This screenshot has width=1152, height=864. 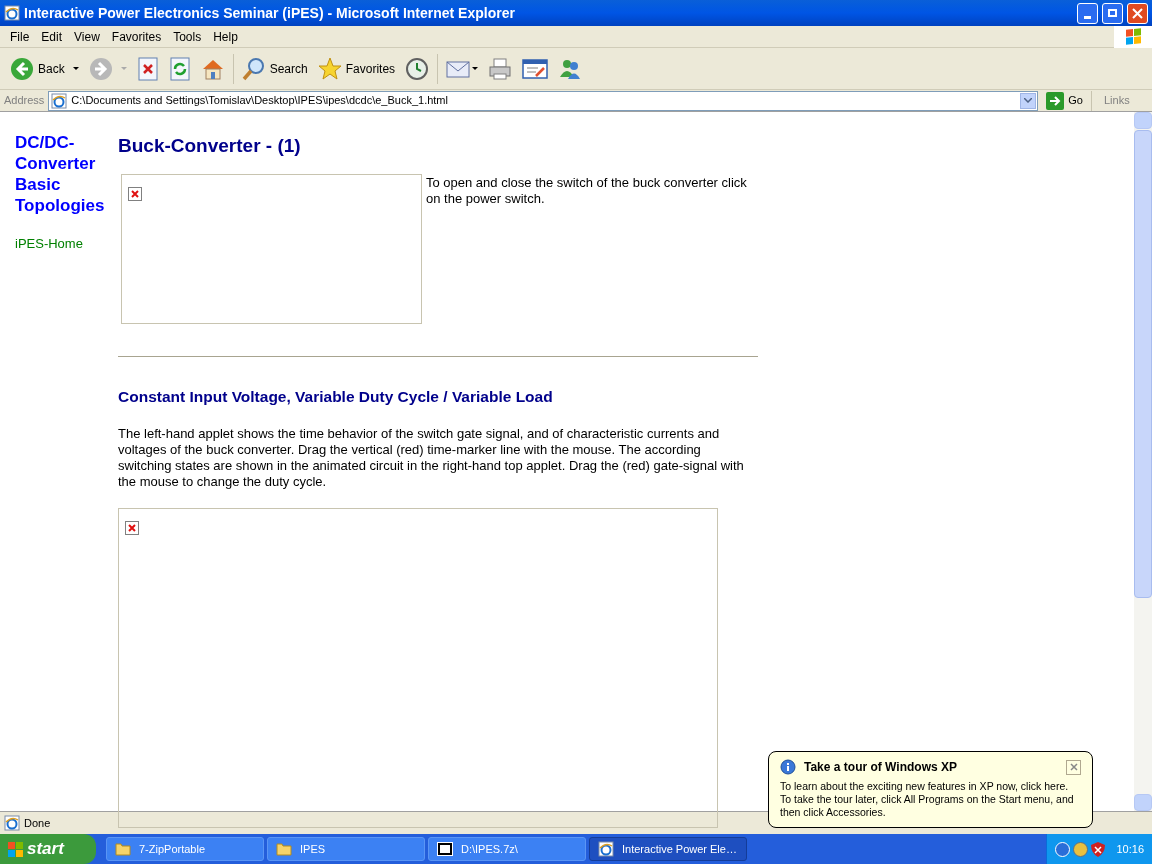 What do you see at coordinates (60, 174) in the screenshot?
I see `sidebar-heading: DC/DC-Converter Basic Topologies` at bounding box center [60, 174].